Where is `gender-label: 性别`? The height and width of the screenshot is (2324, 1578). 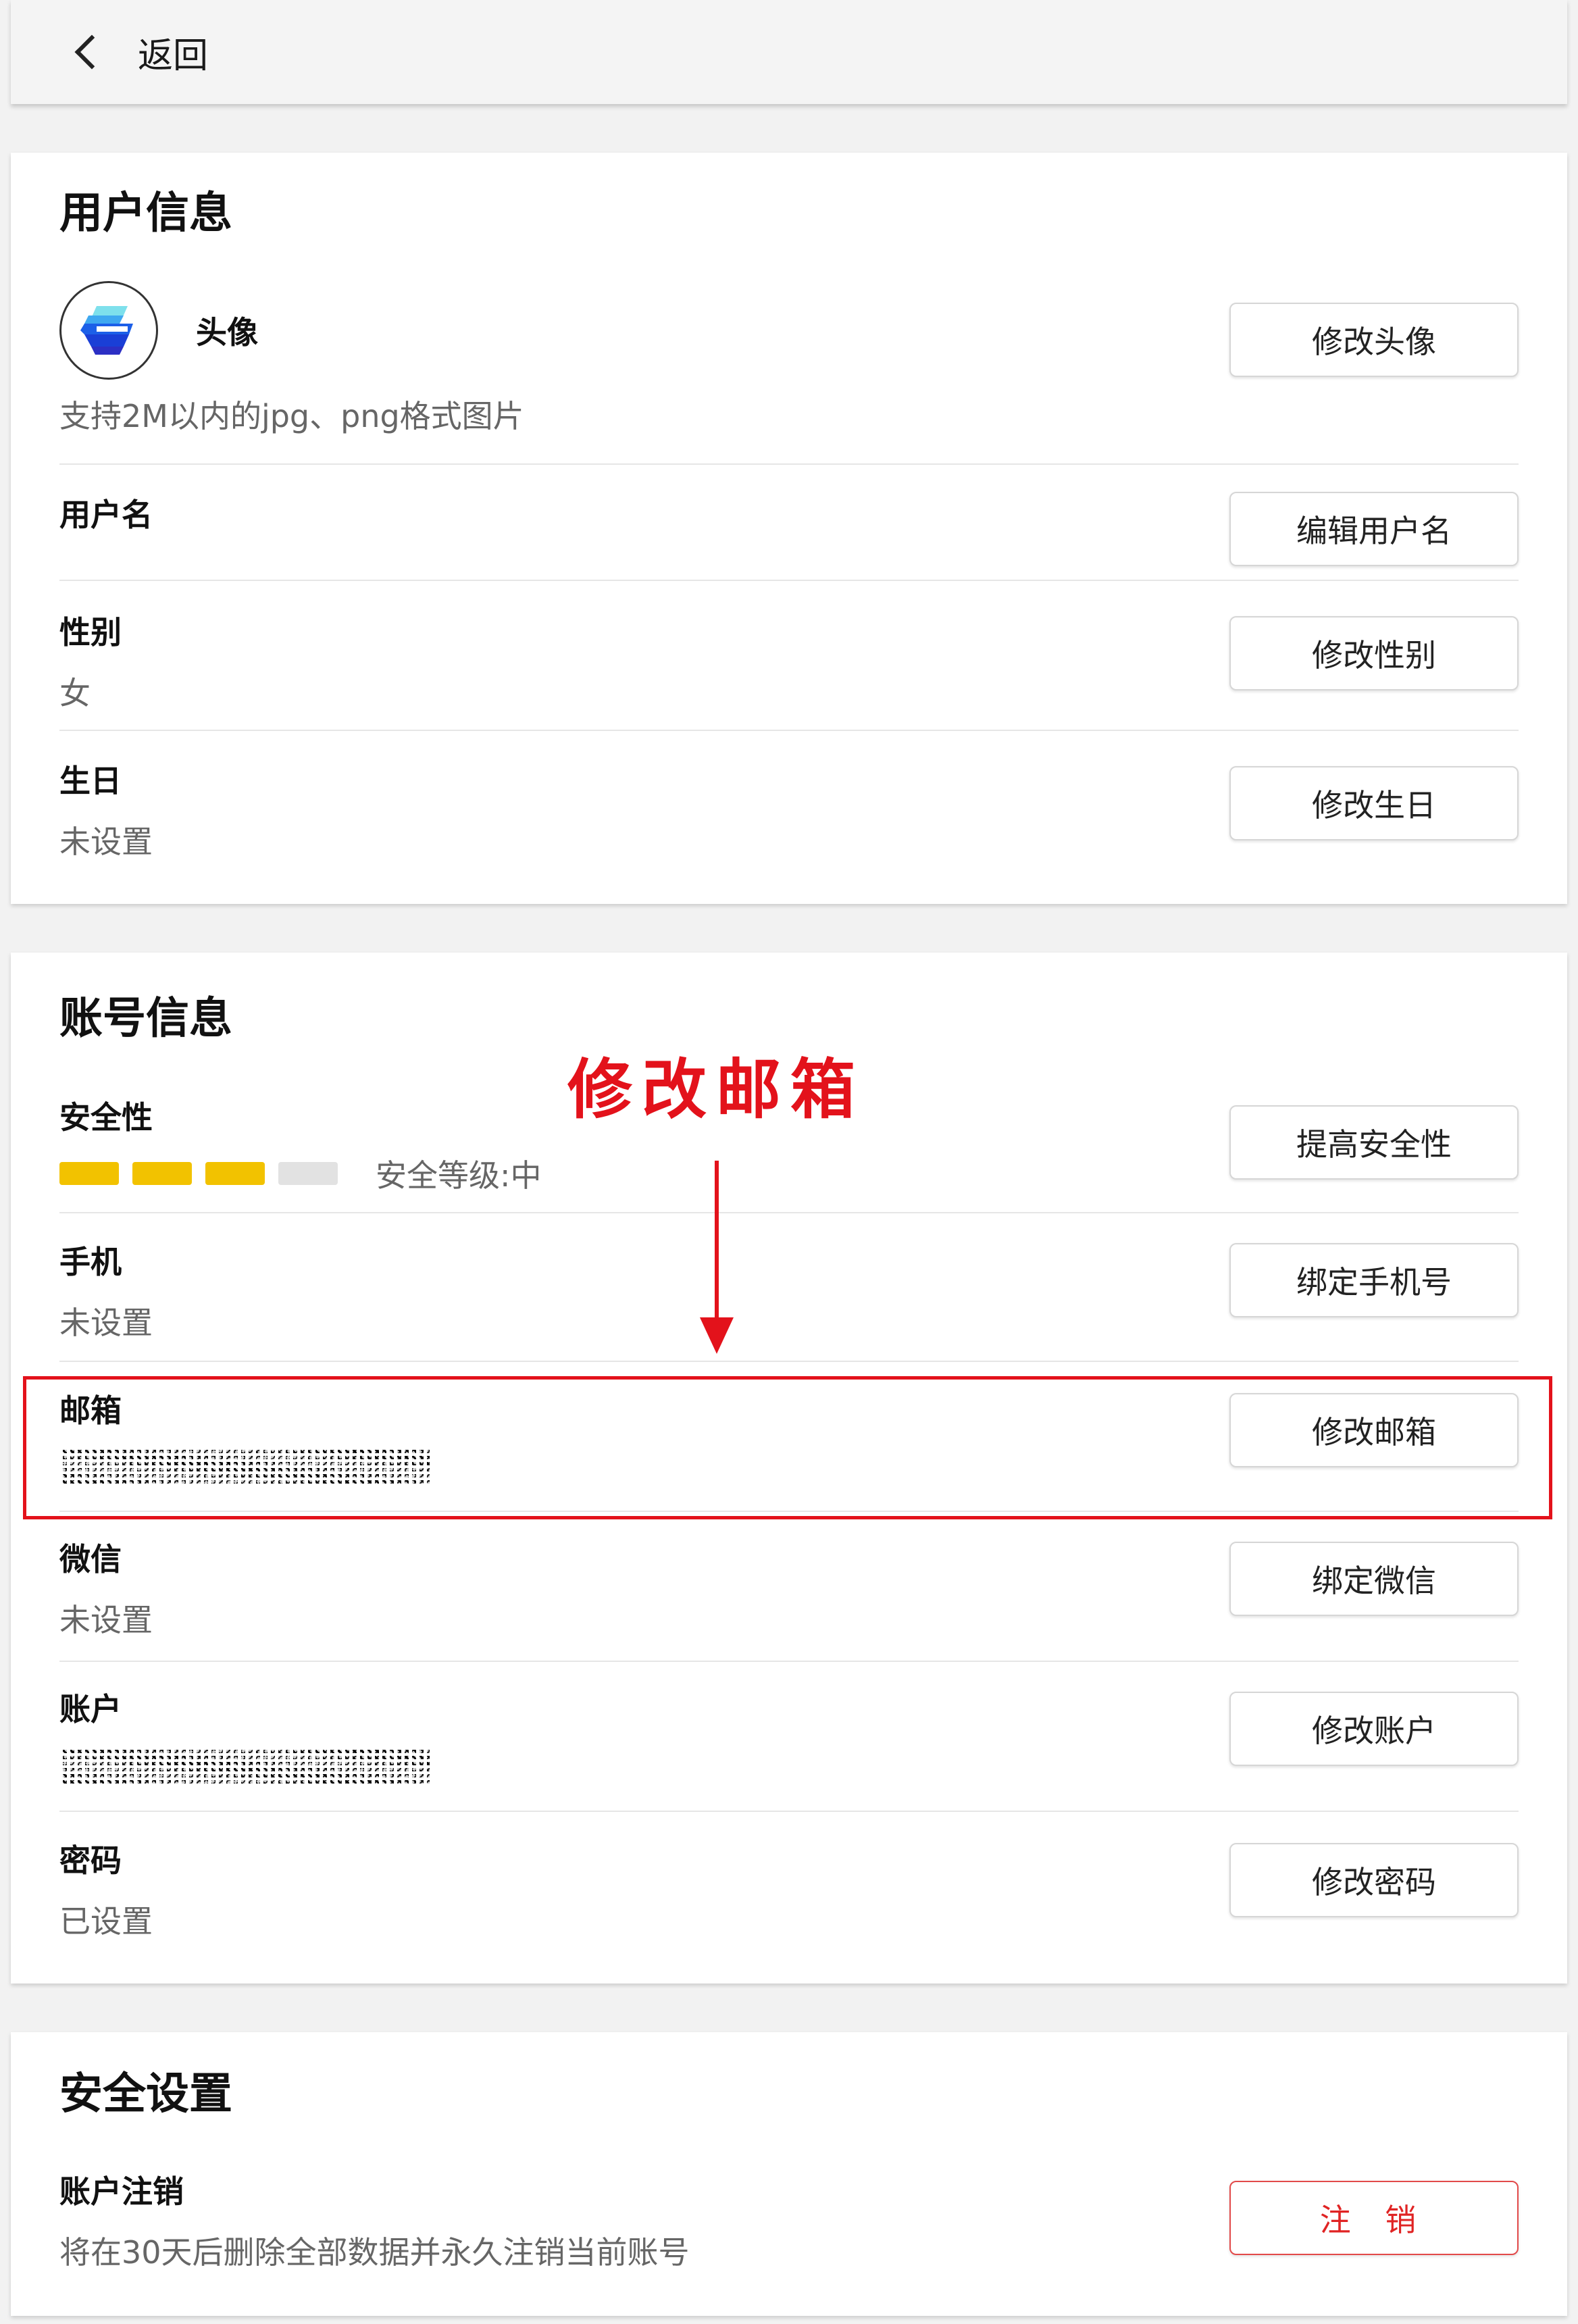
gender-label: 性别 is located at coordinates (90, 632).